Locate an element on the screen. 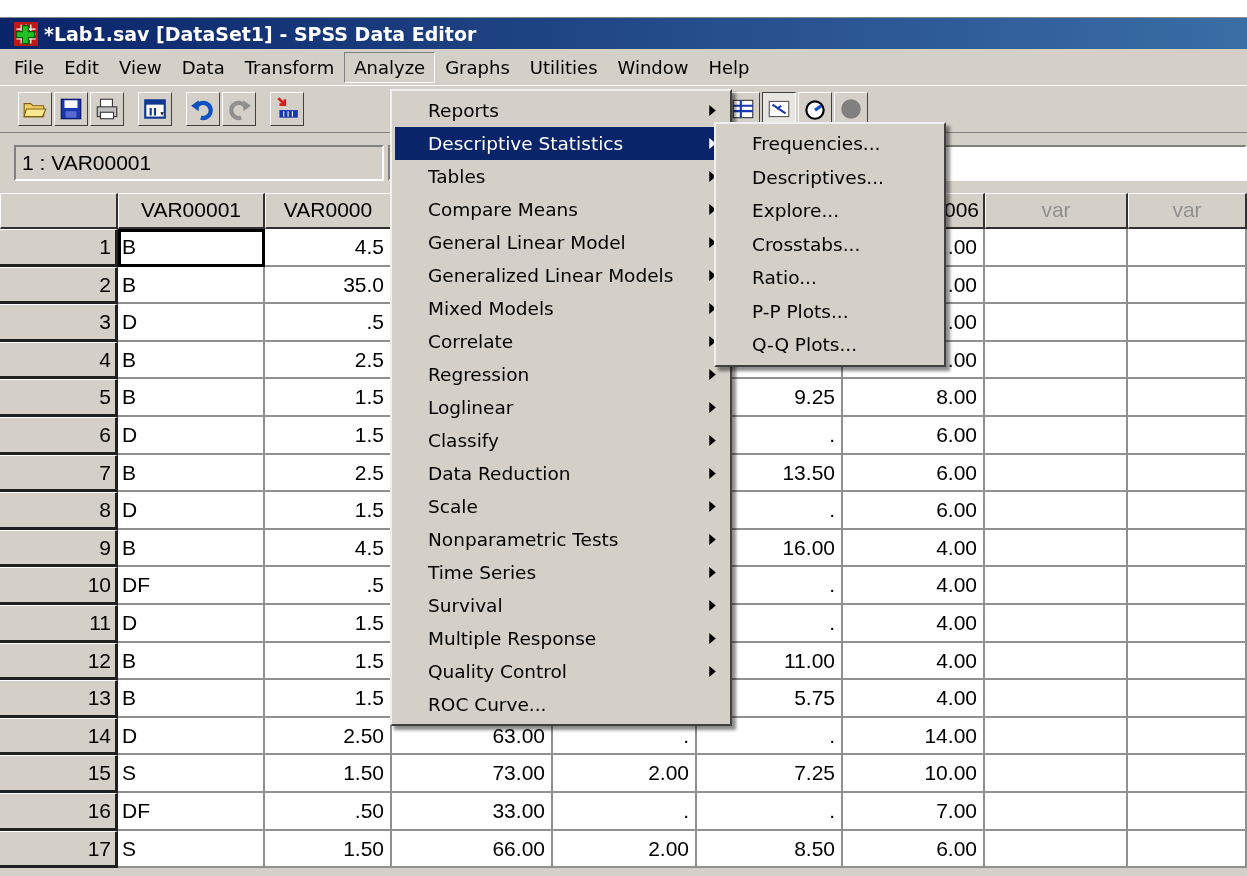 The width and height of the screenshot is (1247, 876). menu-item: Help is located at coordinates (729, 67).